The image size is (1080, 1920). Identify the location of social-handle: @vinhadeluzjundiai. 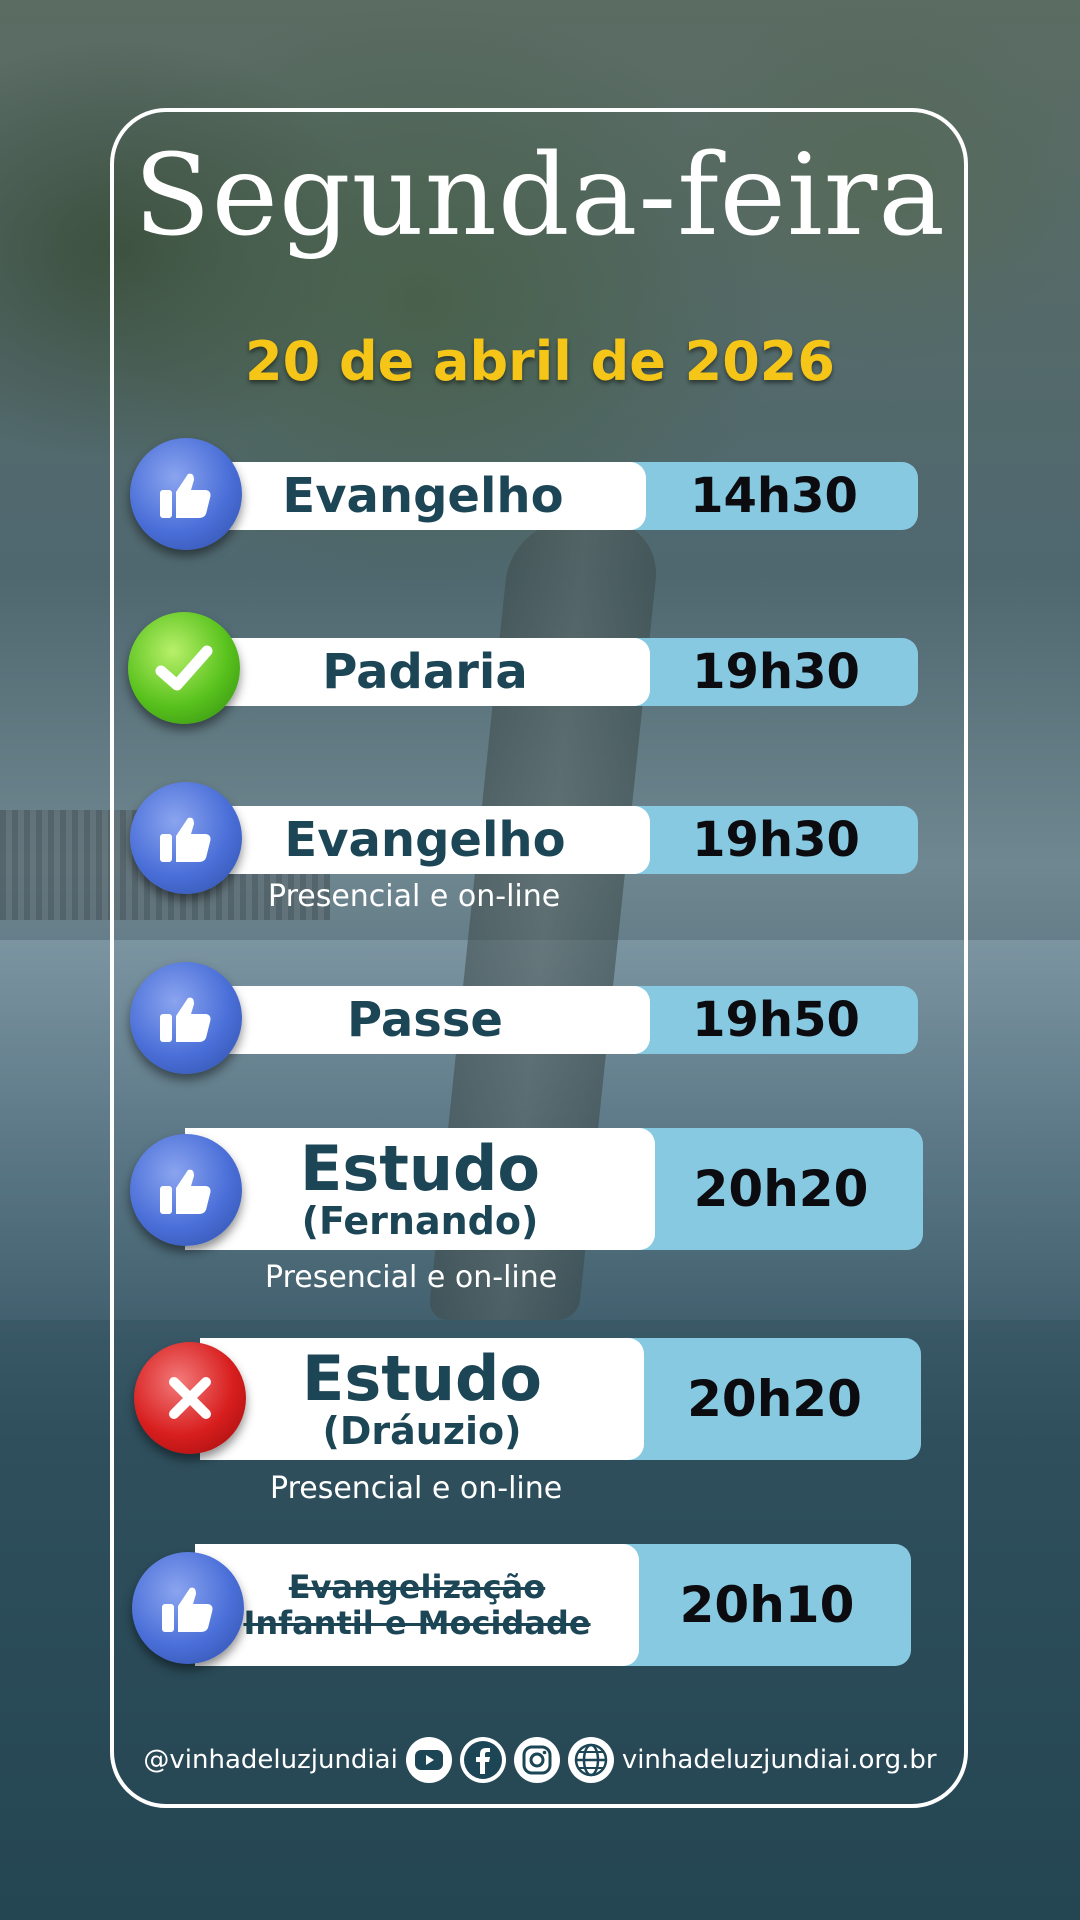
(270, 1760).